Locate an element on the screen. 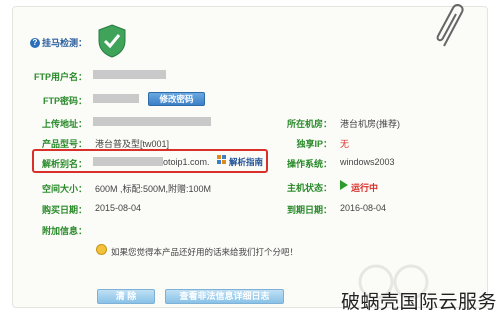  room-label: 所在机房： is located at coordinates (309, 124).